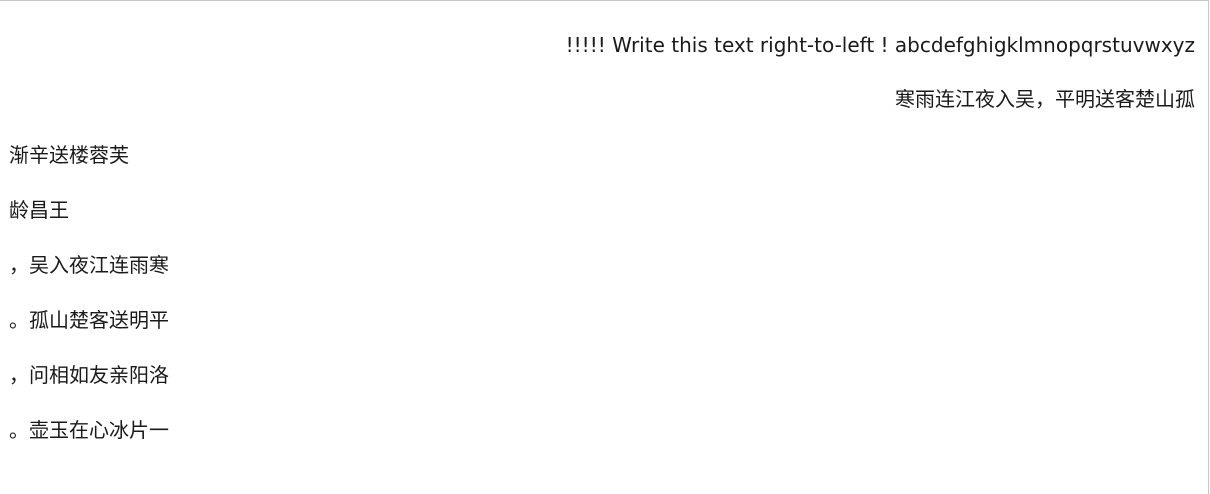 This screenshot has width=1210, height=494. Describe the element at coordinates (1045, 99) in the screenshot. I see `text-line-2: 寒雨连江夜入吴，平明送客楚山孤` at that location.